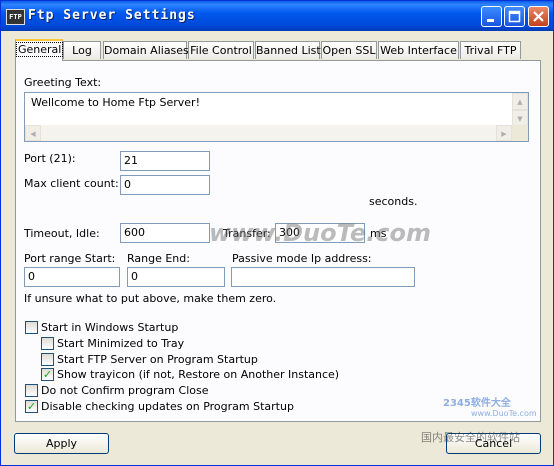 The width and height of the screenshot is (554, 466). Describe the element at coordinates (504, 413) in the screenshot. I see `url-watermark: www.DuoTe.com` at that location.